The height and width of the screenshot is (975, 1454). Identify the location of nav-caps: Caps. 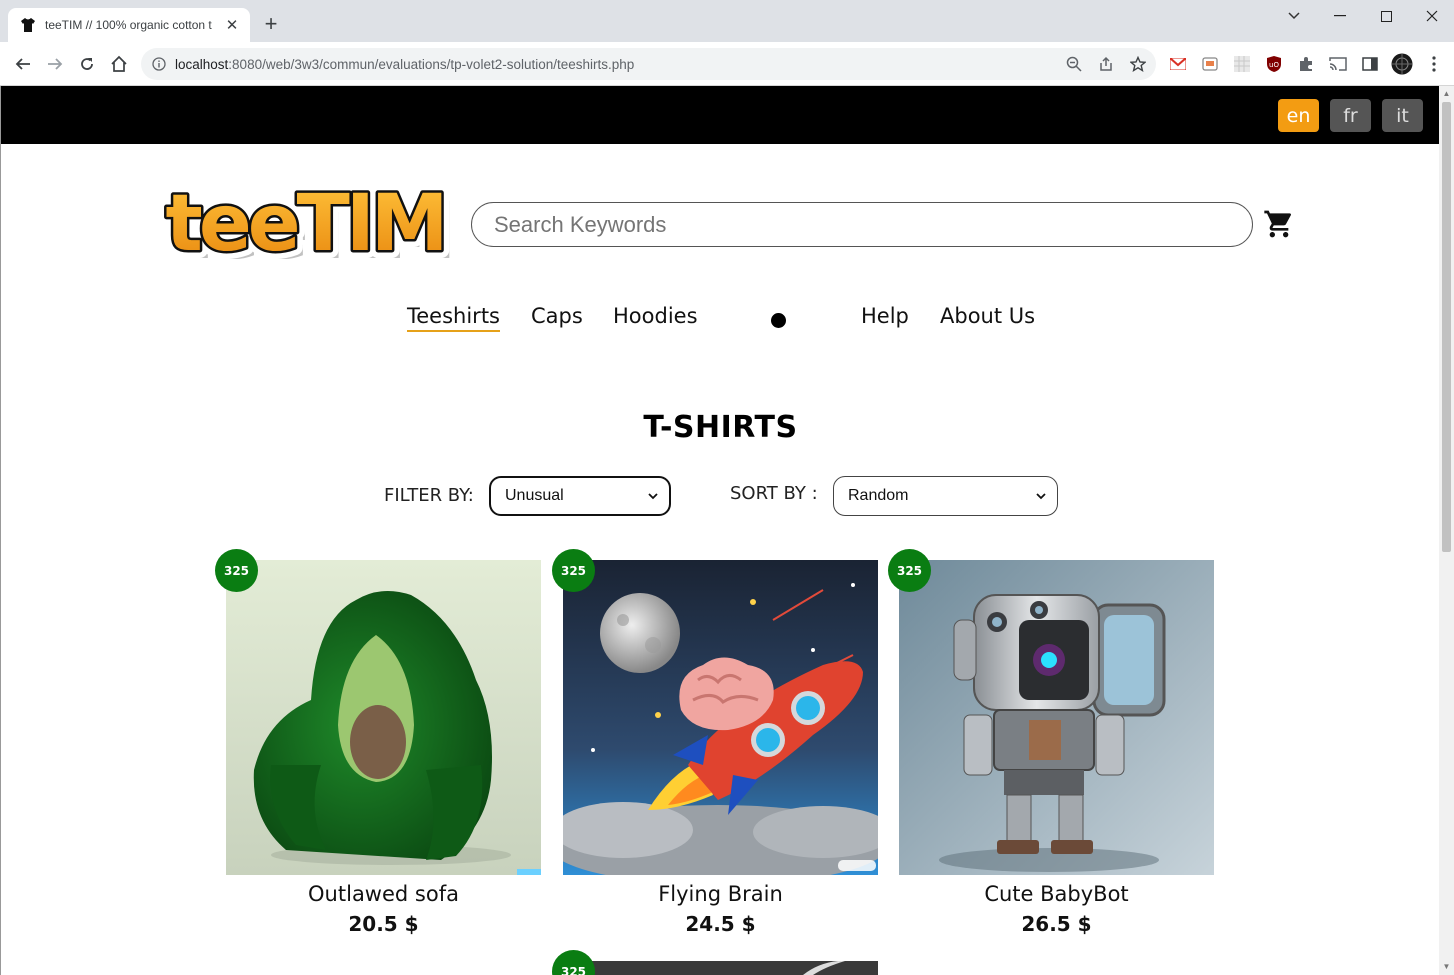
(557, 316).